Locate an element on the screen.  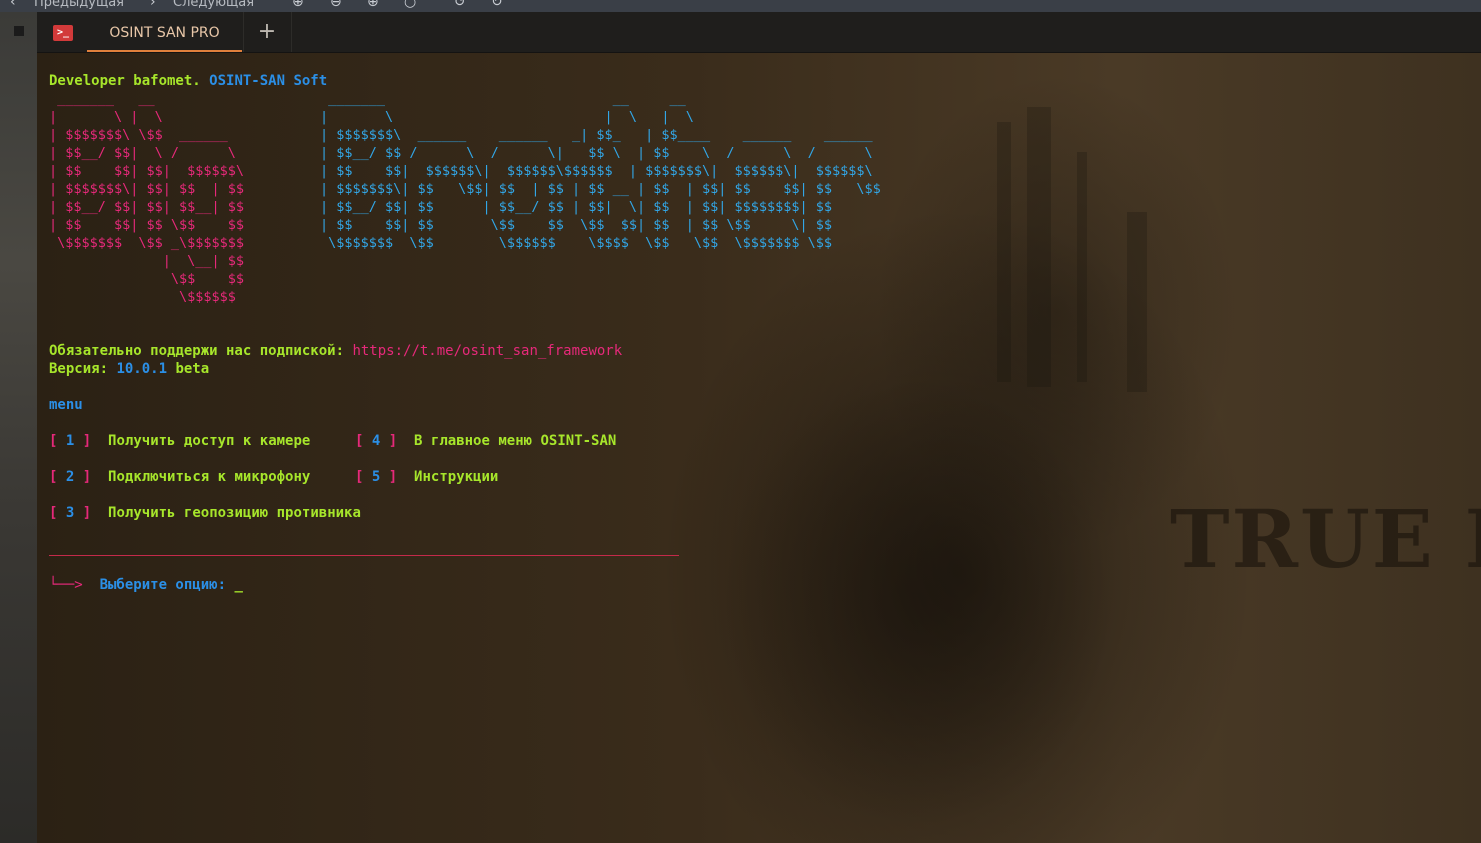
ascii-art-line: | \ | \ is located at coordinates (106, 117).